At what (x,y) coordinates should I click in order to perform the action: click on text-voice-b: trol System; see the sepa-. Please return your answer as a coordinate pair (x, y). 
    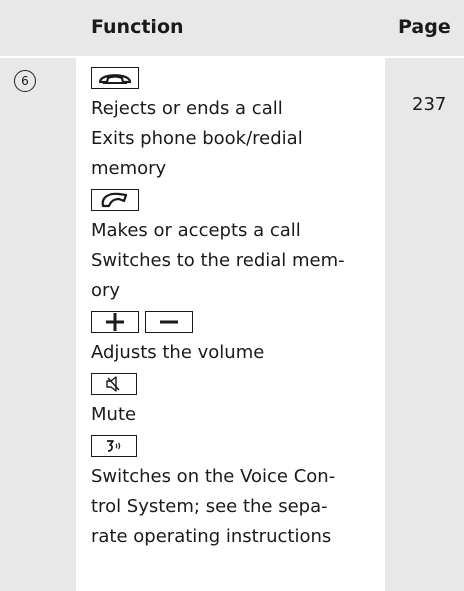
    Looking at the image, I should click on (209, 506).